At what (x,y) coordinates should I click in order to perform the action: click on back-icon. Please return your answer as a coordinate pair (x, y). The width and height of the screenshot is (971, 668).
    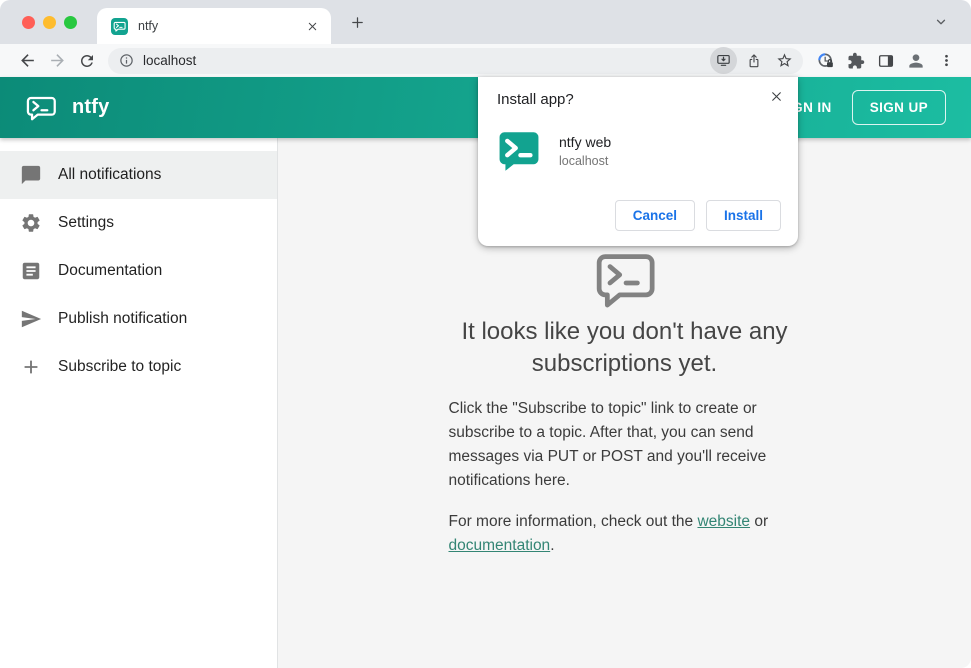
    Looking at the image, I should click on (27, 61).